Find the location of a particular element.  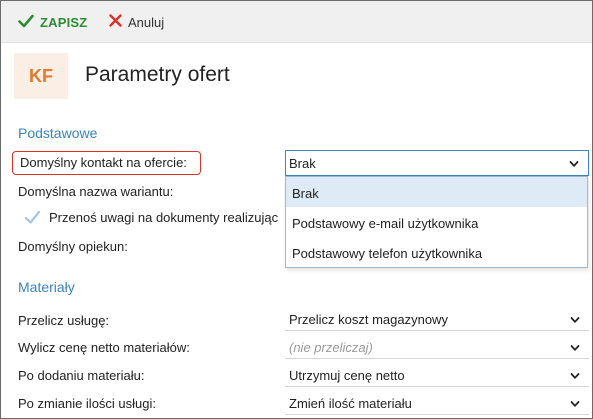

after-add-material-select: Utrzymuj cenę netto is located at coordinates (437, 375).